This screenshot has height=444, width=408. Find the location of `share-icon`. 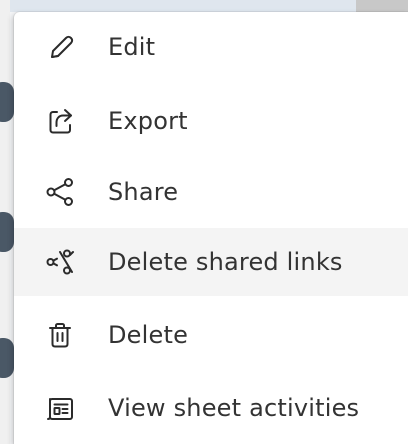

share-icon is located at coordinates (60, 192).